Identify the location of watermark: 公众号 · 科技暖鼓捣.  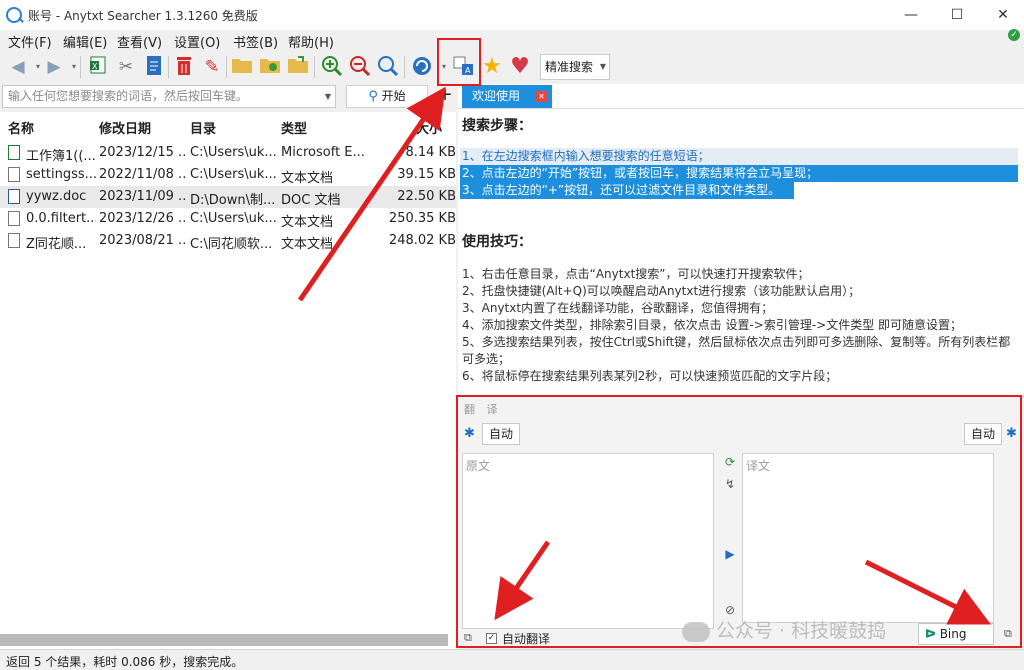
(784, 629).